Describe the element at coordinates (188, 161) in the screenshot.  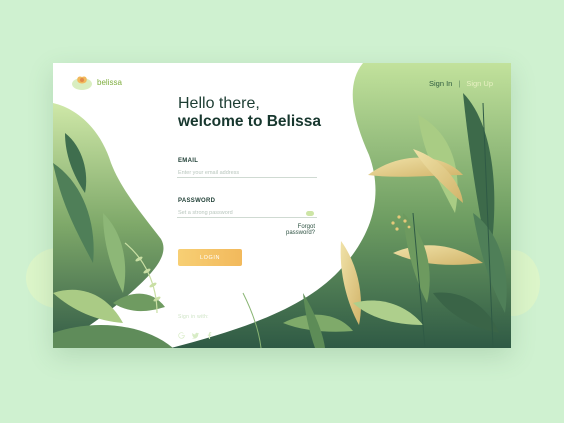
I see `email-label: EMAIL` at that location.